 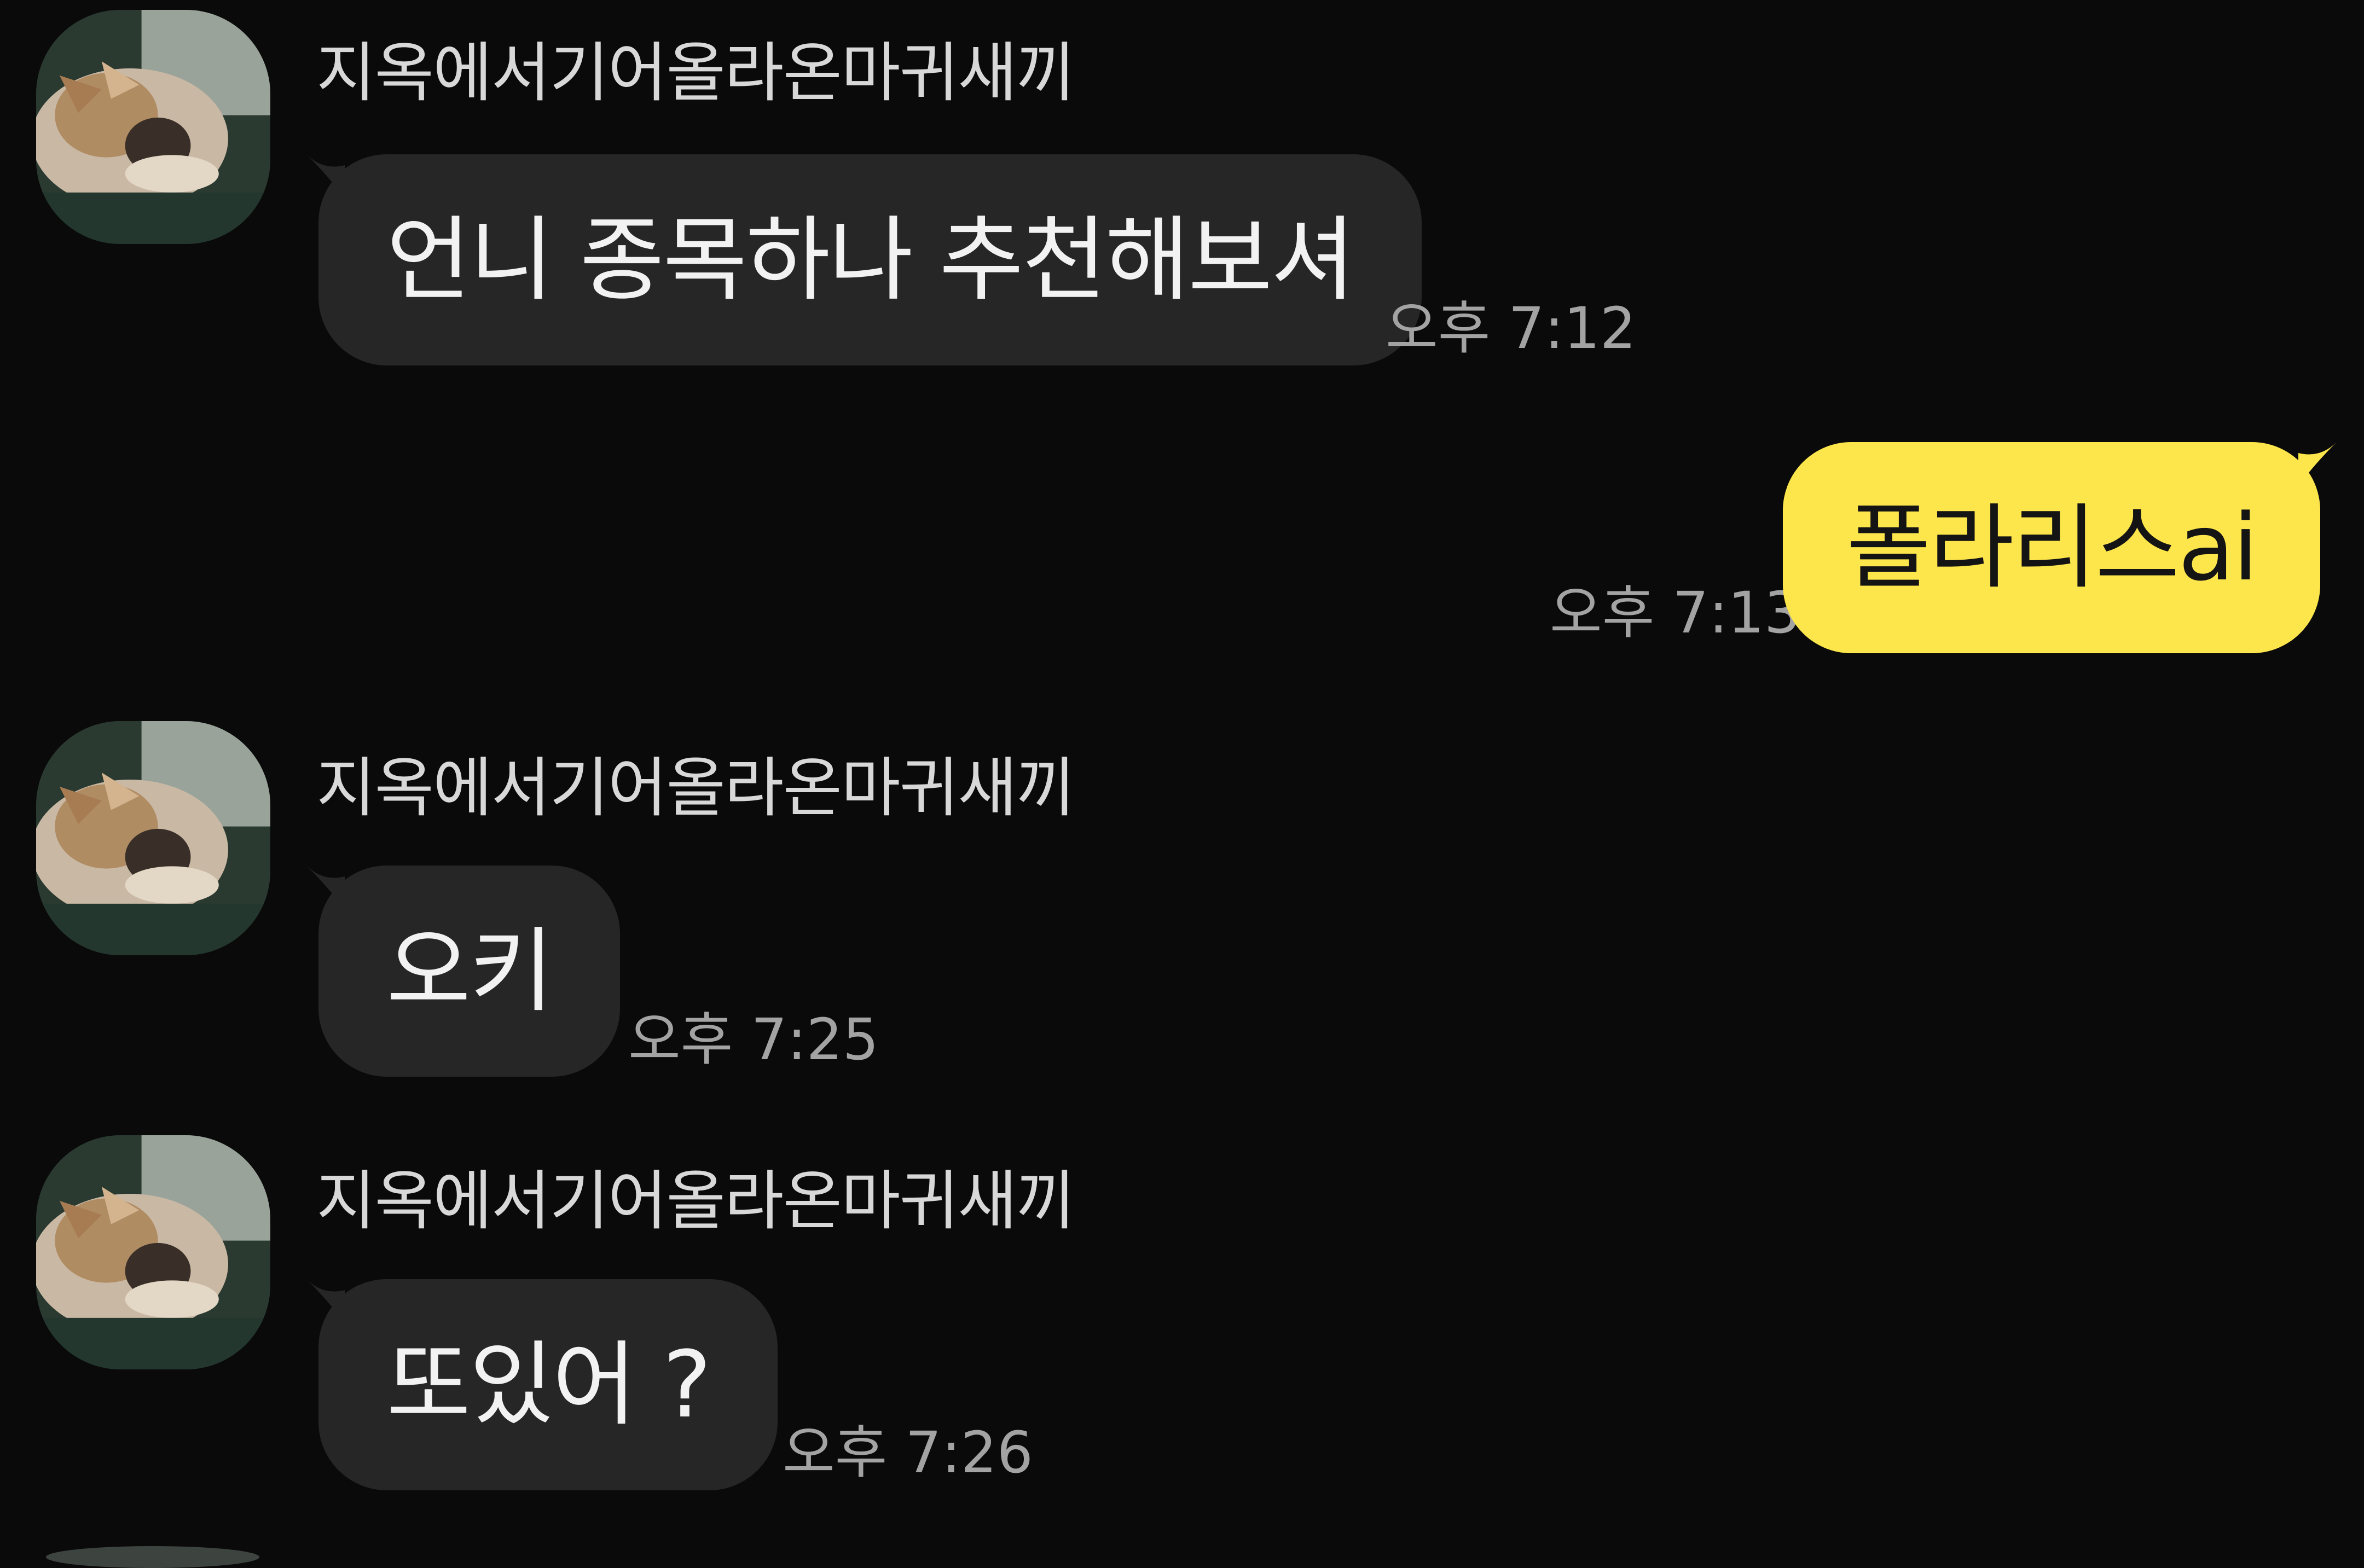 I want to click on message-timestamp: 오후 7:26, so click(x=908, y=1452).